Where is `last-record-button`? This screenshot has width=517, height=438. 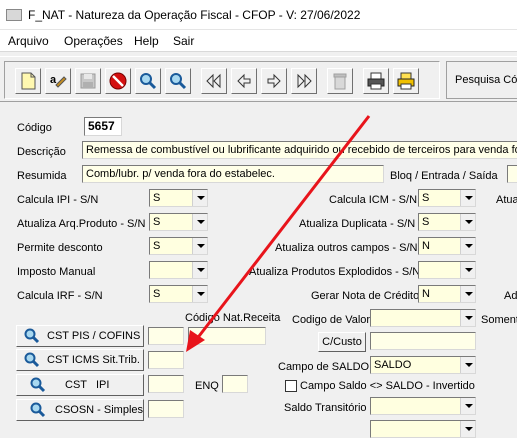 last-record-button is located at coordinates (304, 81).